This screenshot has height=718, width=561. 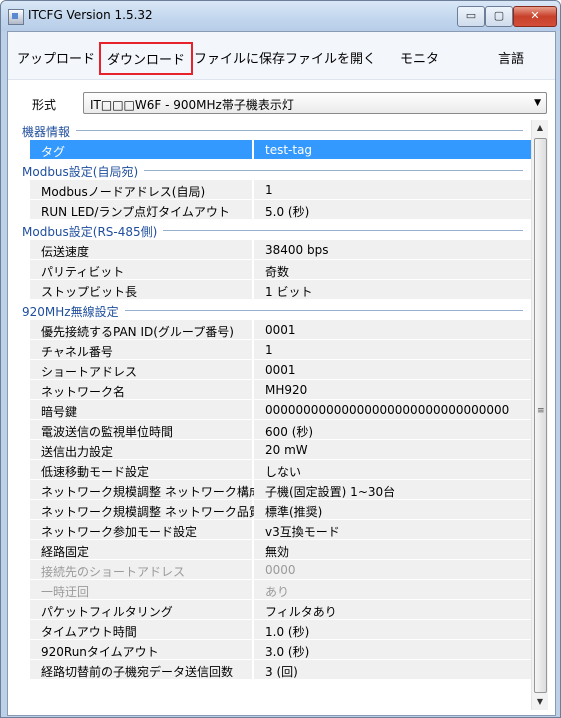 I want to click on property-row: ネットワーク規模調整 ネットワーク品質設定 標準(推奨), so click(x=274, y=510).